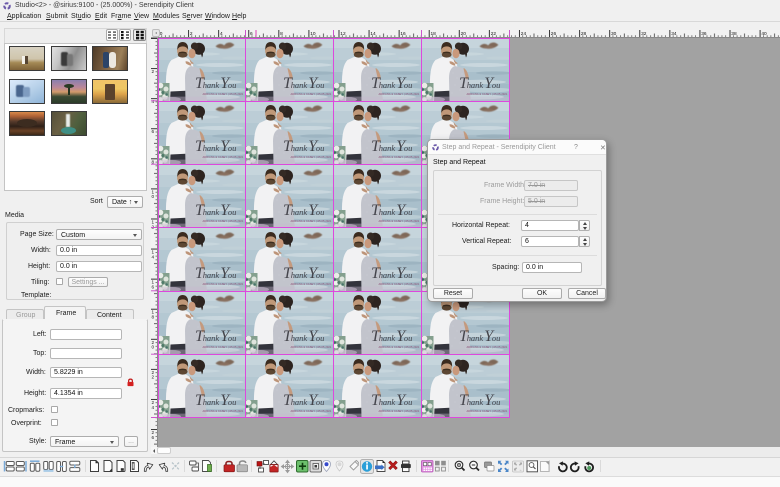  I want to click on svg-text: 32, so click(644, 34).